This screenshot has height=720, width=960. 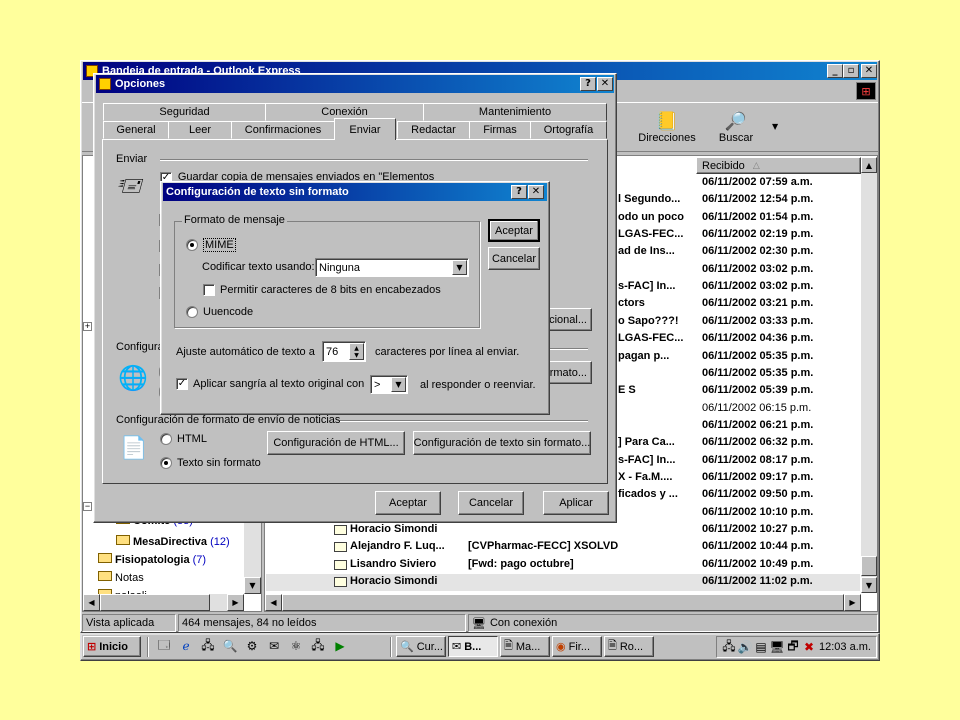 I want to click on tab-redactar: Redactar, so click(x=433, y=130).